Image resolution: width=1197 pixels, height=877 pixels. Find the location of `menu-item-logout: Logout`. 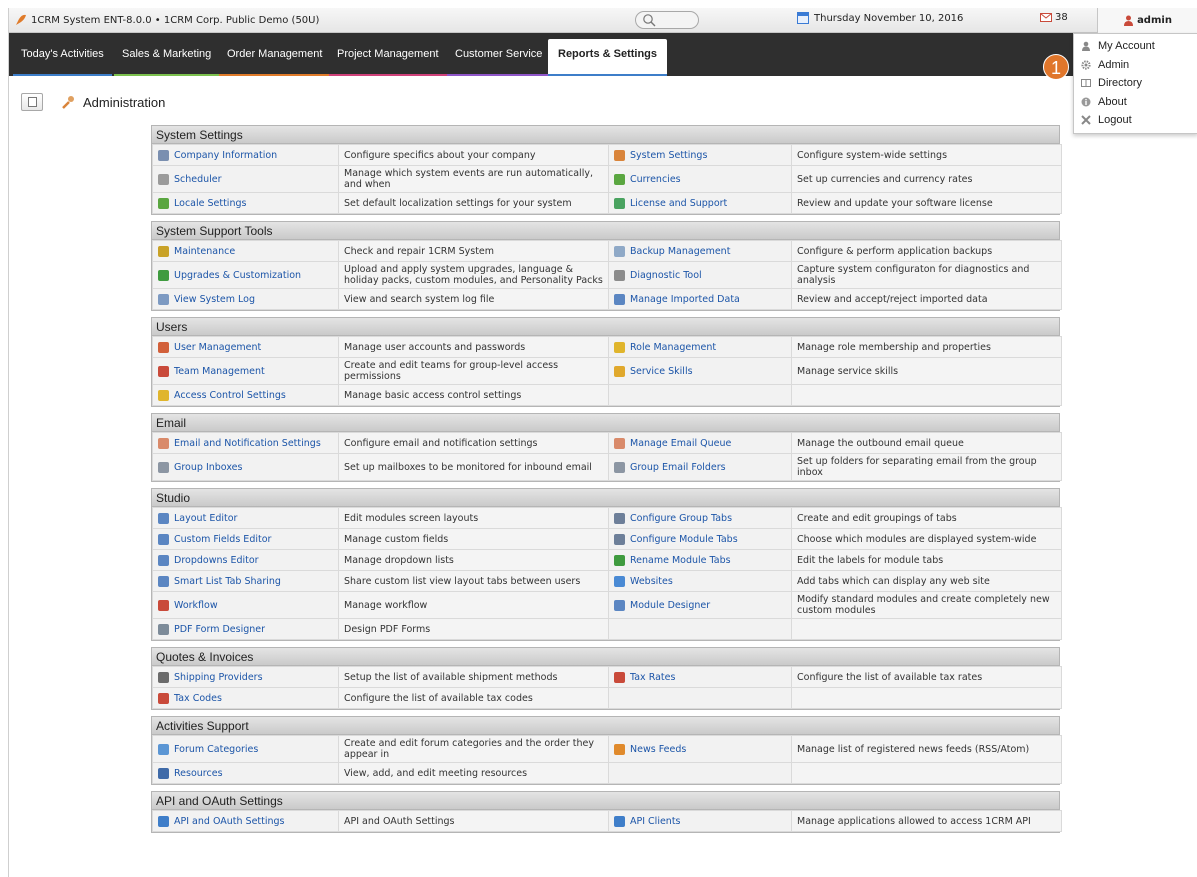

menu-item-logout: Logout is located at coordinates (1135, 120).